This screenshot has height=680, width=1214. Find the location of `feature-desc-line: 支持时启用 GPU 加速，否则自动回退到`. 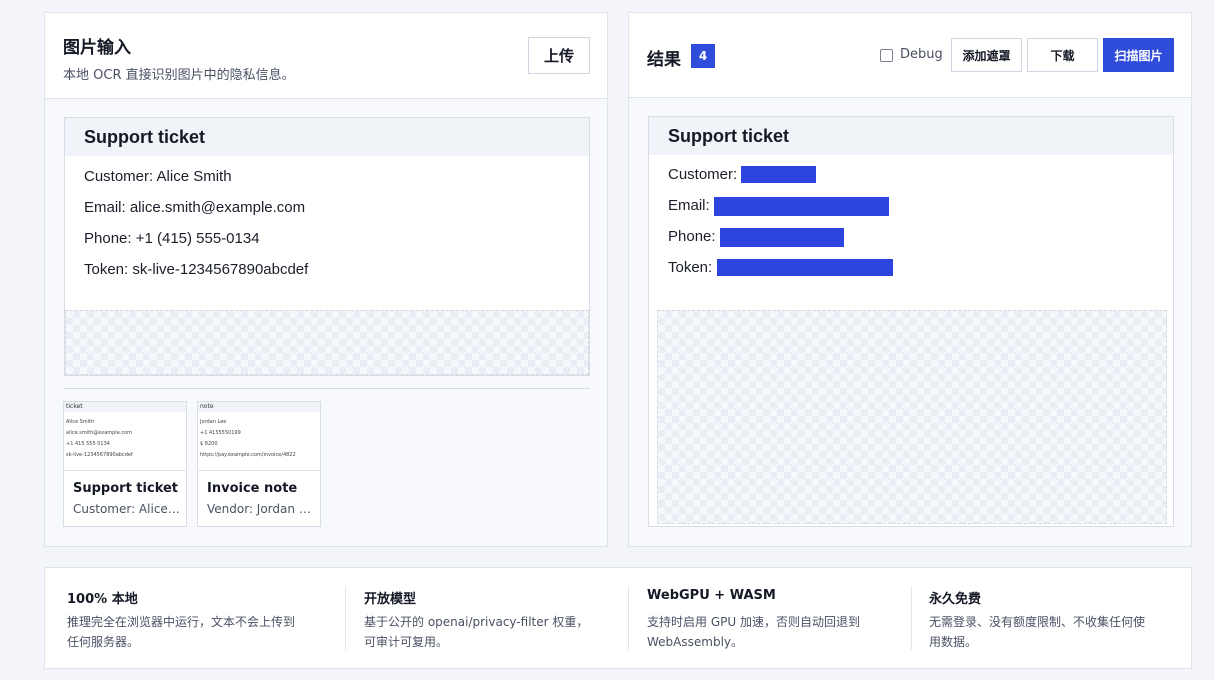

feature-desc-line: 支持时启用 GPU 加速，否则自动回退到 is located at coordinates (753, 622).